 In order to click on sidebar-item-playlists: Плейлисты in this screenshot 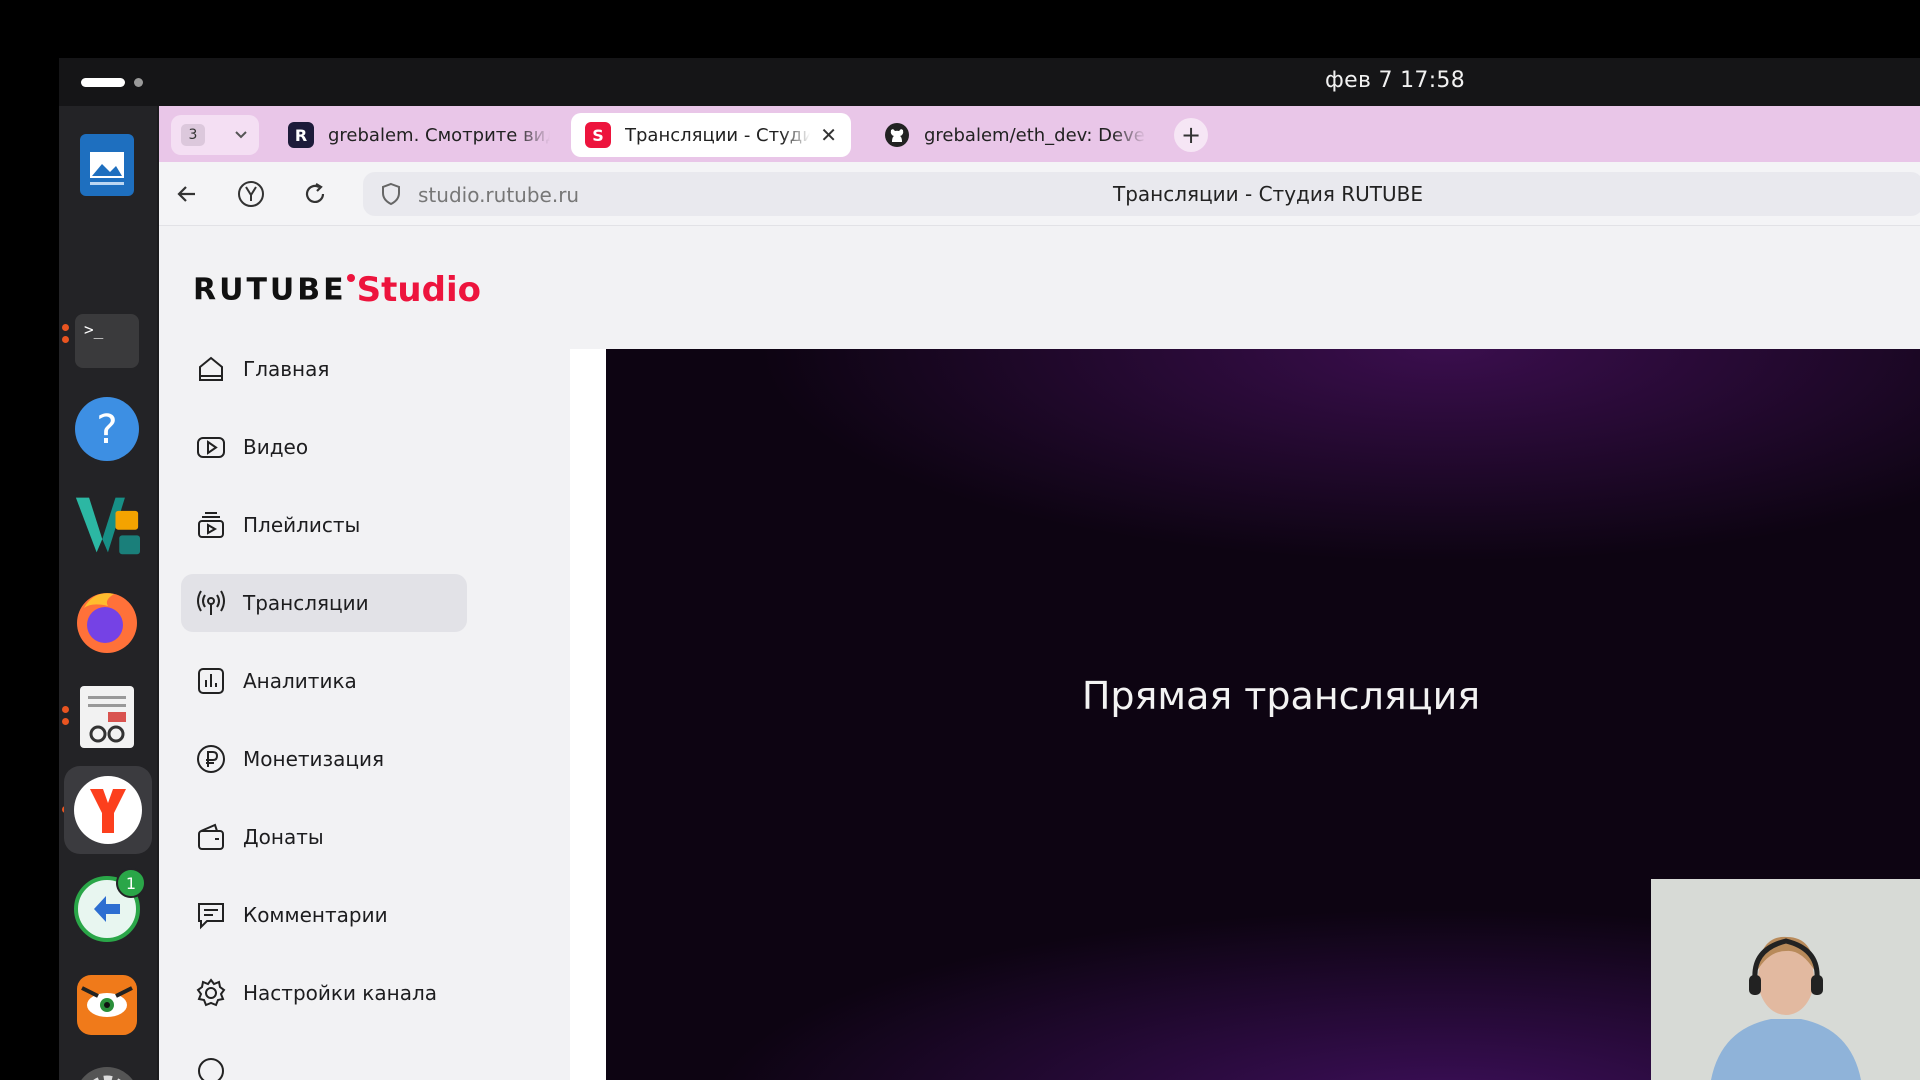, I will do `click(324, 525)`.